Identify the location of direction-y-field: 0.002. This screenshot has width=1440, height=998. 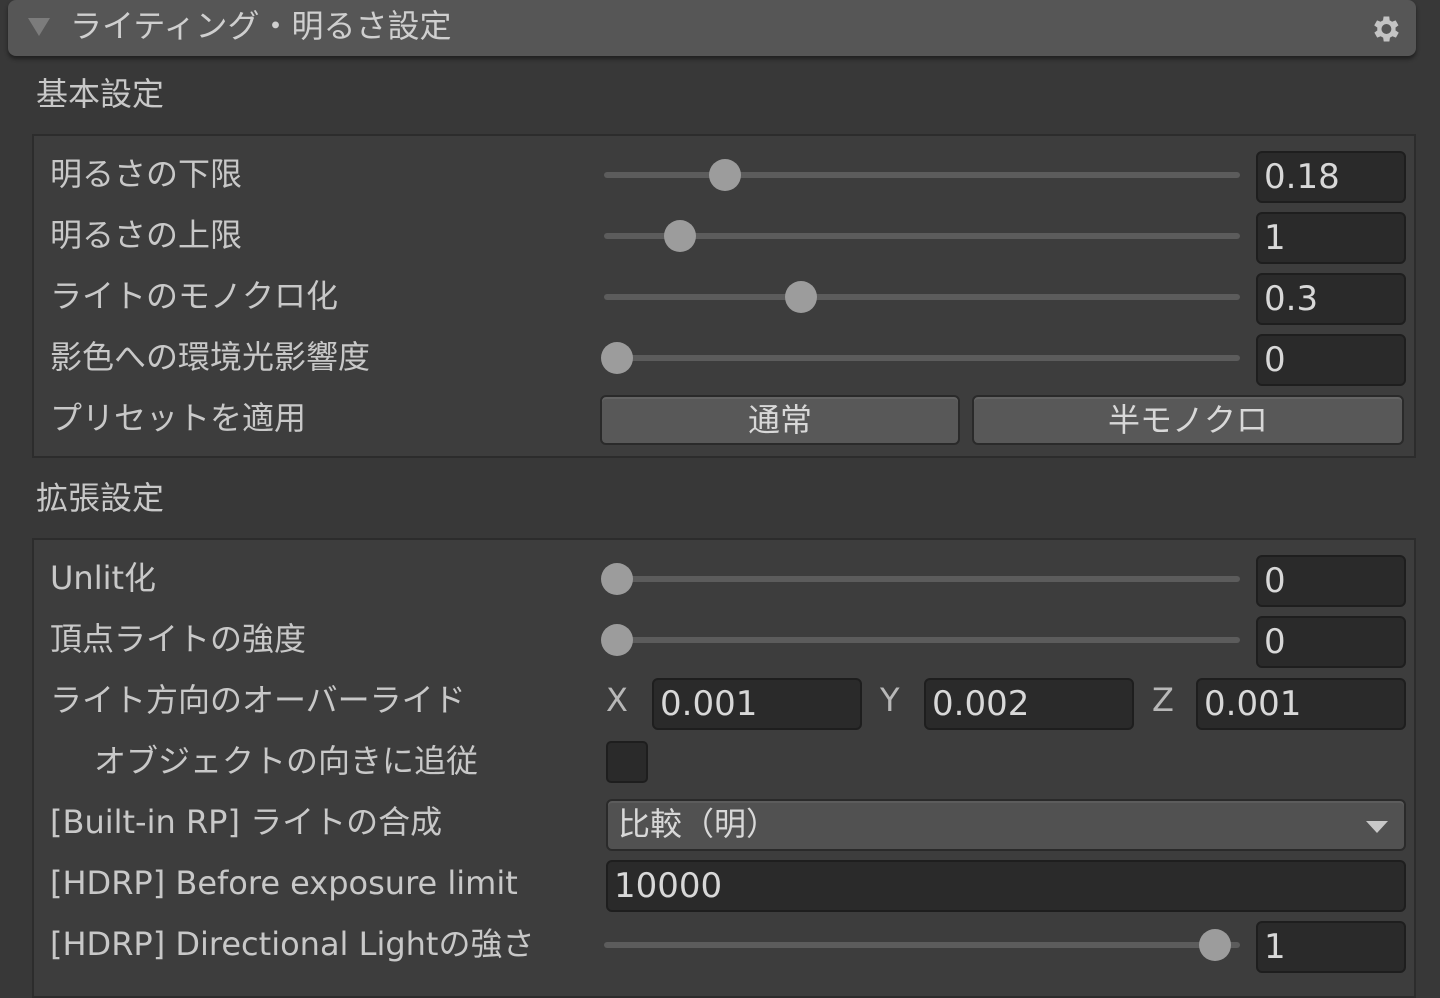
(1029, 704).